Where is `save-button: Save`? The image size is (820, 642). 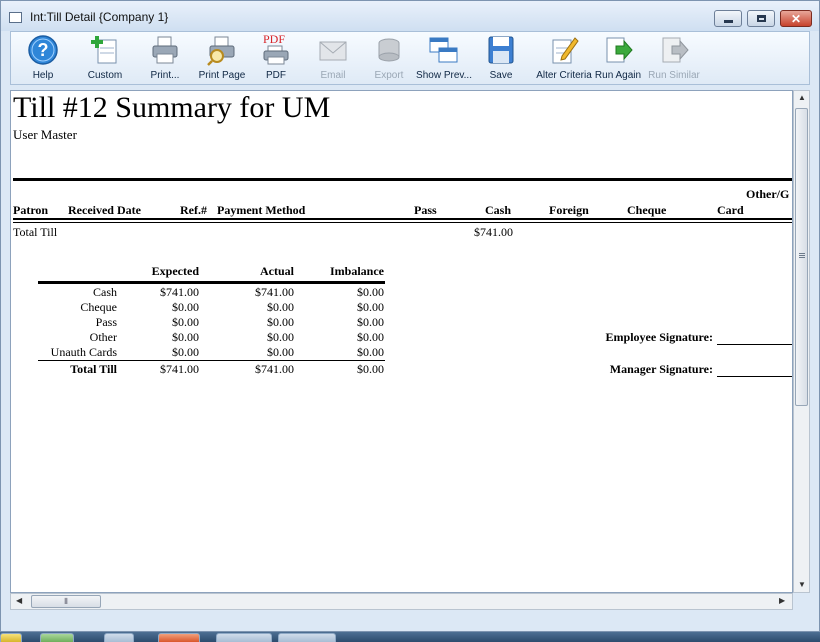 save-button: Save is located at coordinates (501, 59).